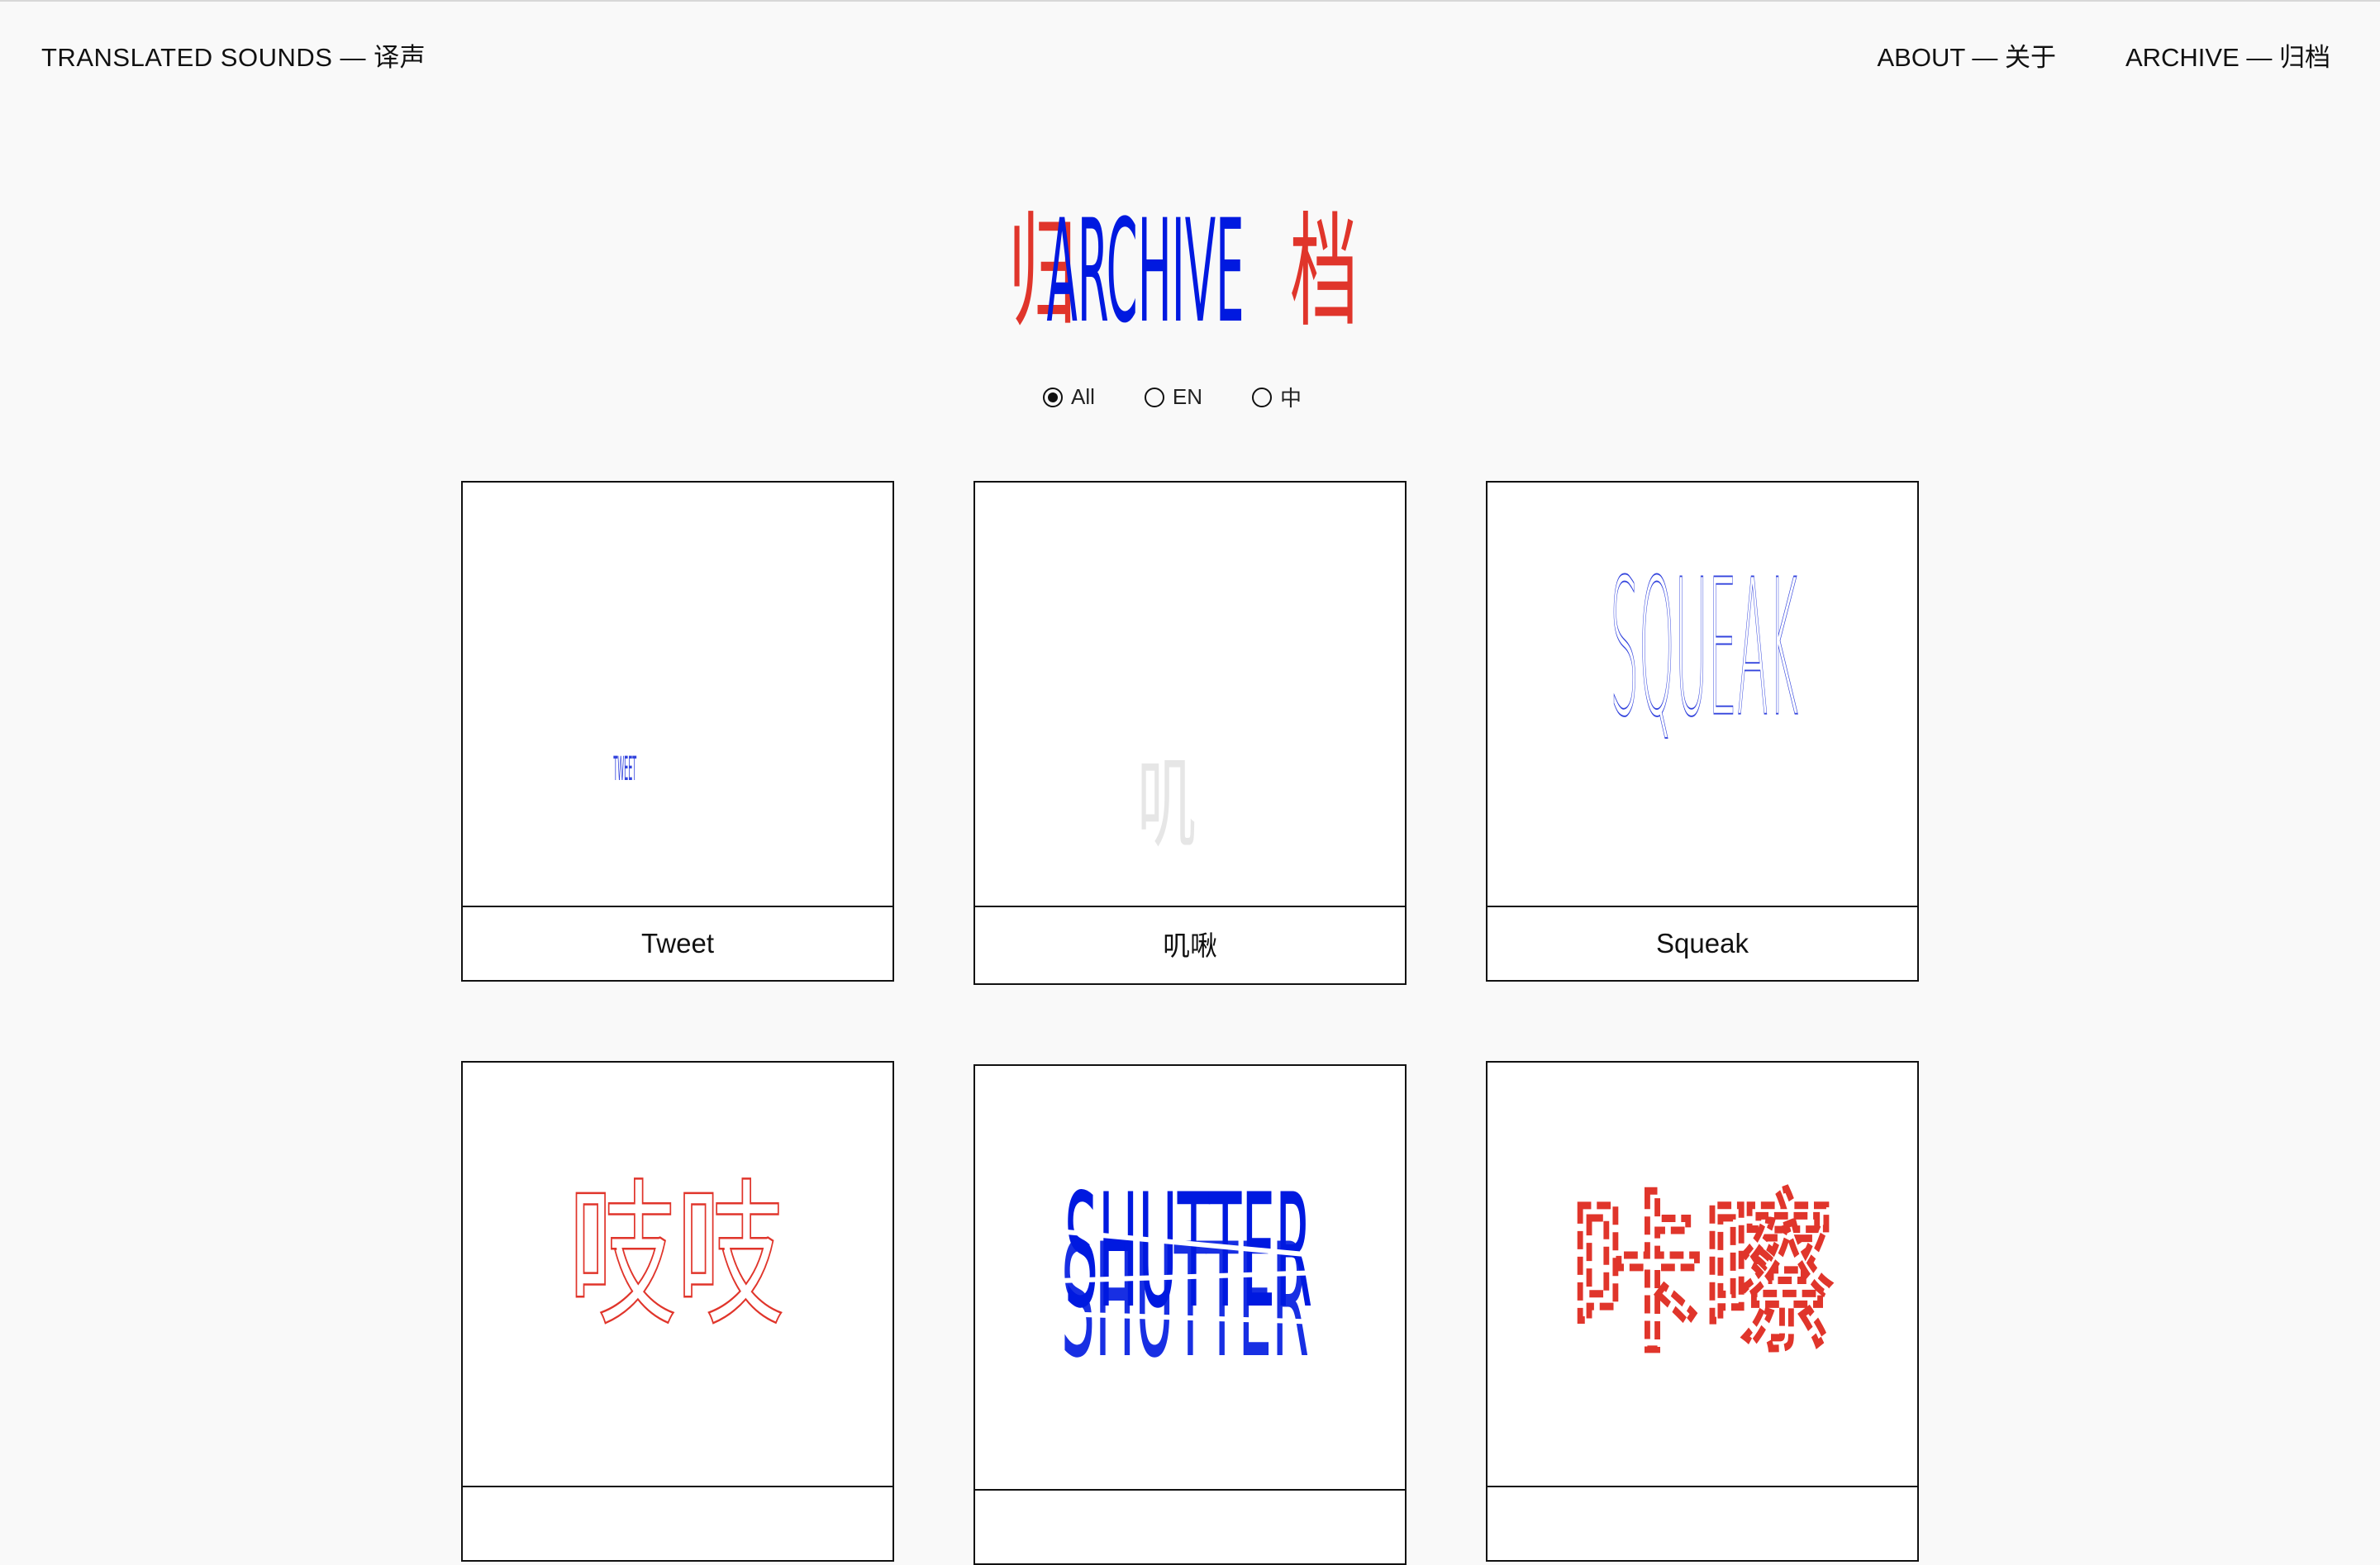 Image resolution: width=2380 pixels, height=1565 pixels. I want to click on card-title: 叽啾, so click(1190, 945).